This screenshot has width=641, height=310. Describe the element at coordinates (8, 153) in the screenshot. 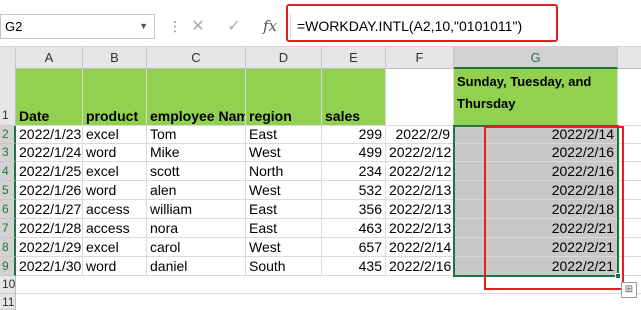

I see `row-header-3: 3` at that location.